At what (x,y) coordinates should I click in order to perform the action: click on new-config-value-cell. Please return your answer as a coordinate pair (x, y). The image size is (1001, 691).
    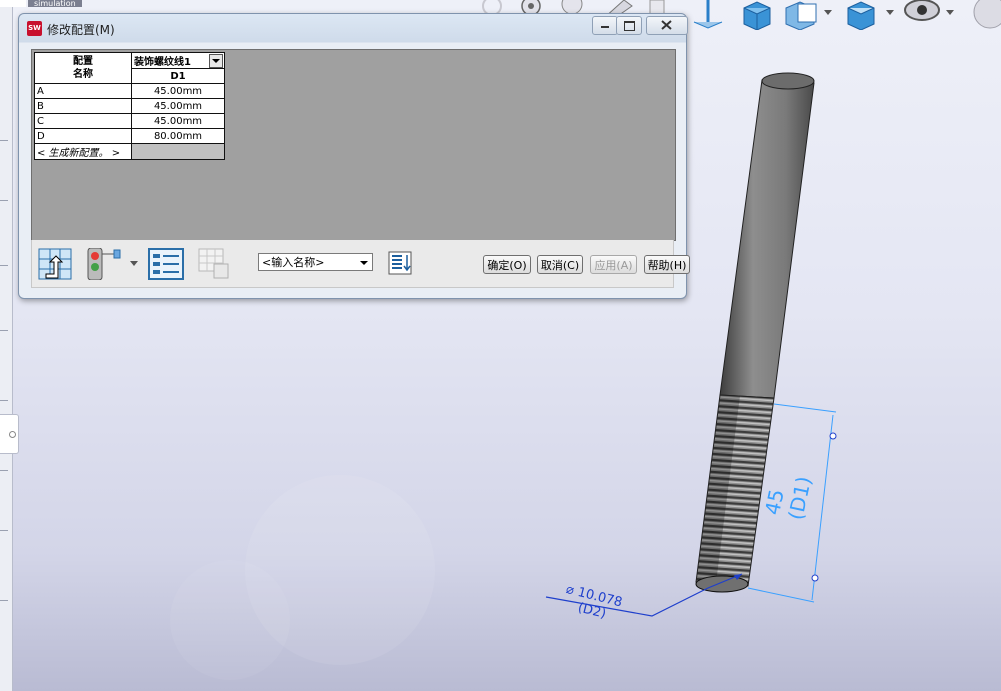
    Looking at the image, I should click on (178, 151).